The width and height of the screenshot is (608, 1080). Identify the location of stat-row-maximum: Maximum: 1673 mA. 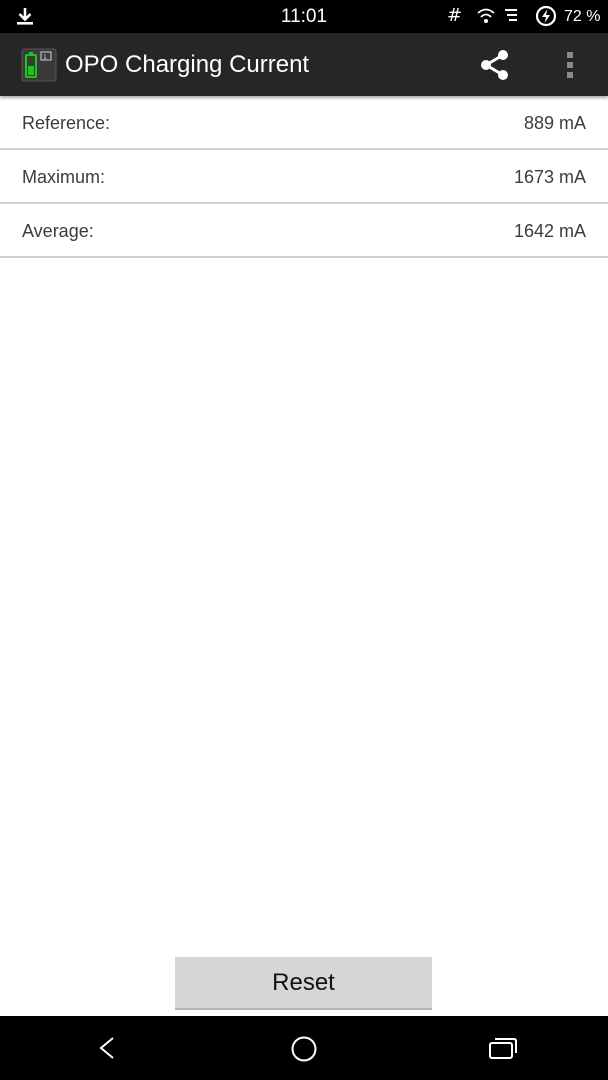
(304, 177).